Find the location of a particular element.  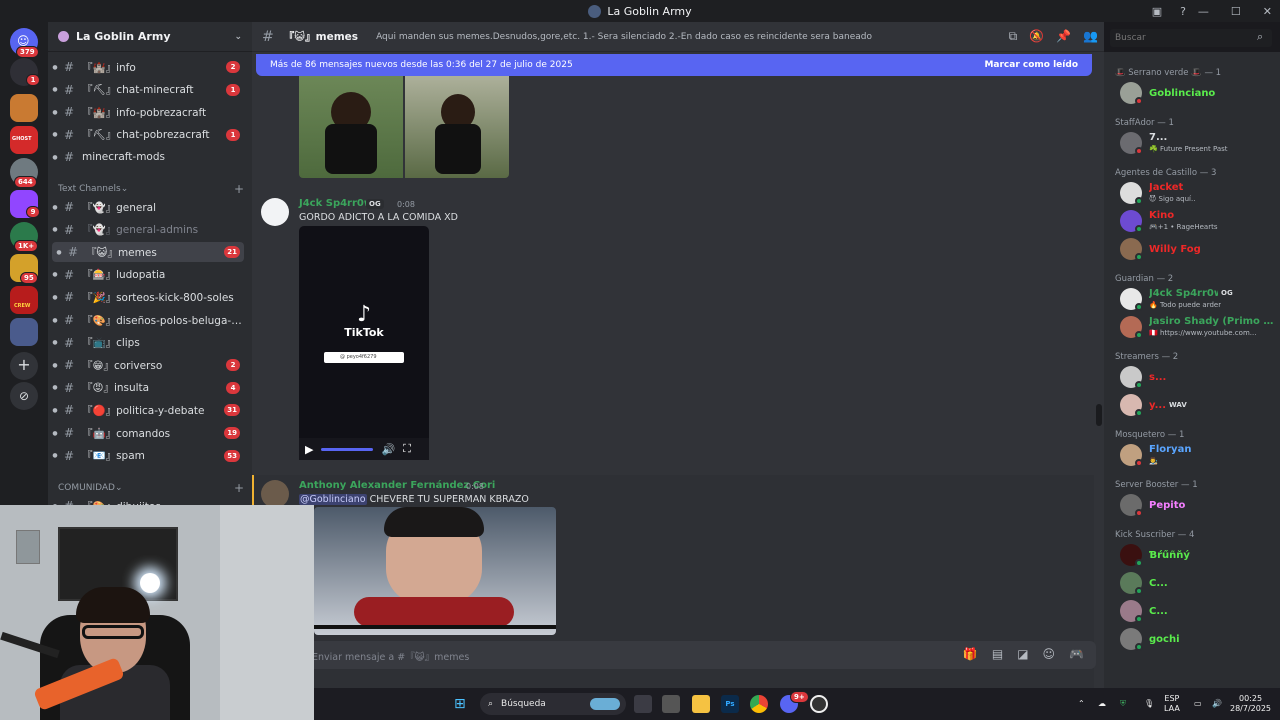

home-button: ☺ 379 is located at coordinates (24, 43).